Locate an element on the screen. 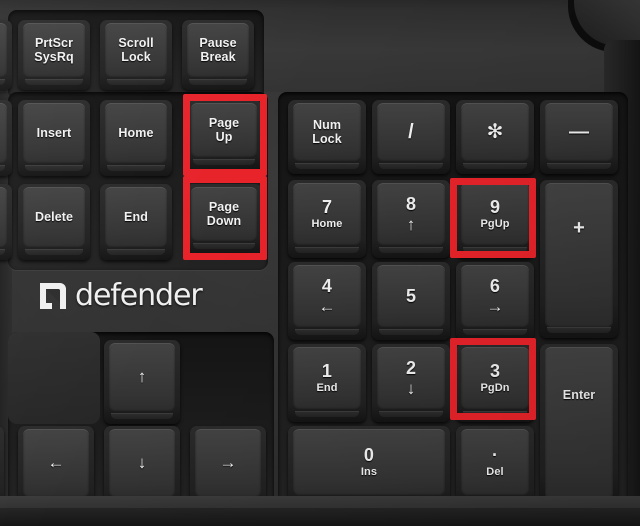 The height and width of the screenshot is (526, 640). key-scroll-lock: Scroll Lock is located at coordinates (136, 55).